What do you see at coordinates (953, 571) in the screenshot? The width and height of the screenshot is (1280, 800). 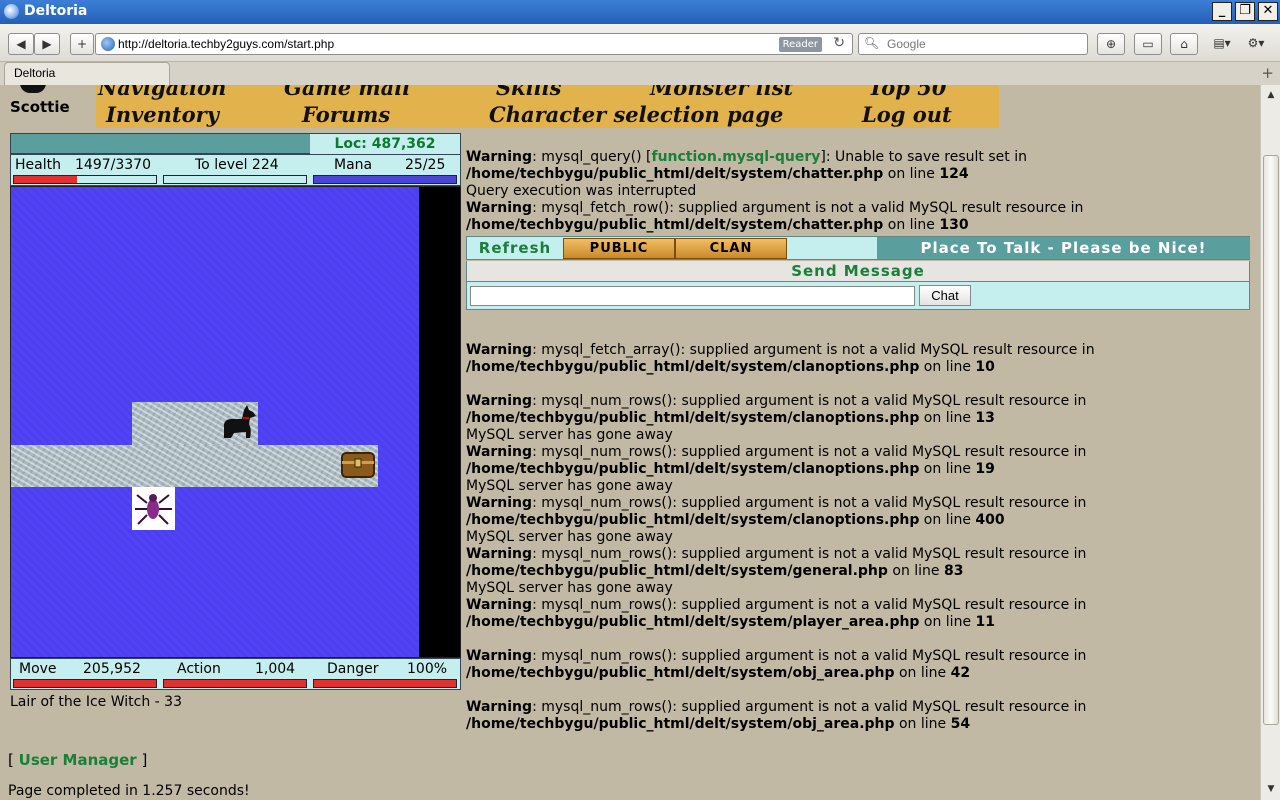 I see `line-number: 83` at bounding box center [953, 571].